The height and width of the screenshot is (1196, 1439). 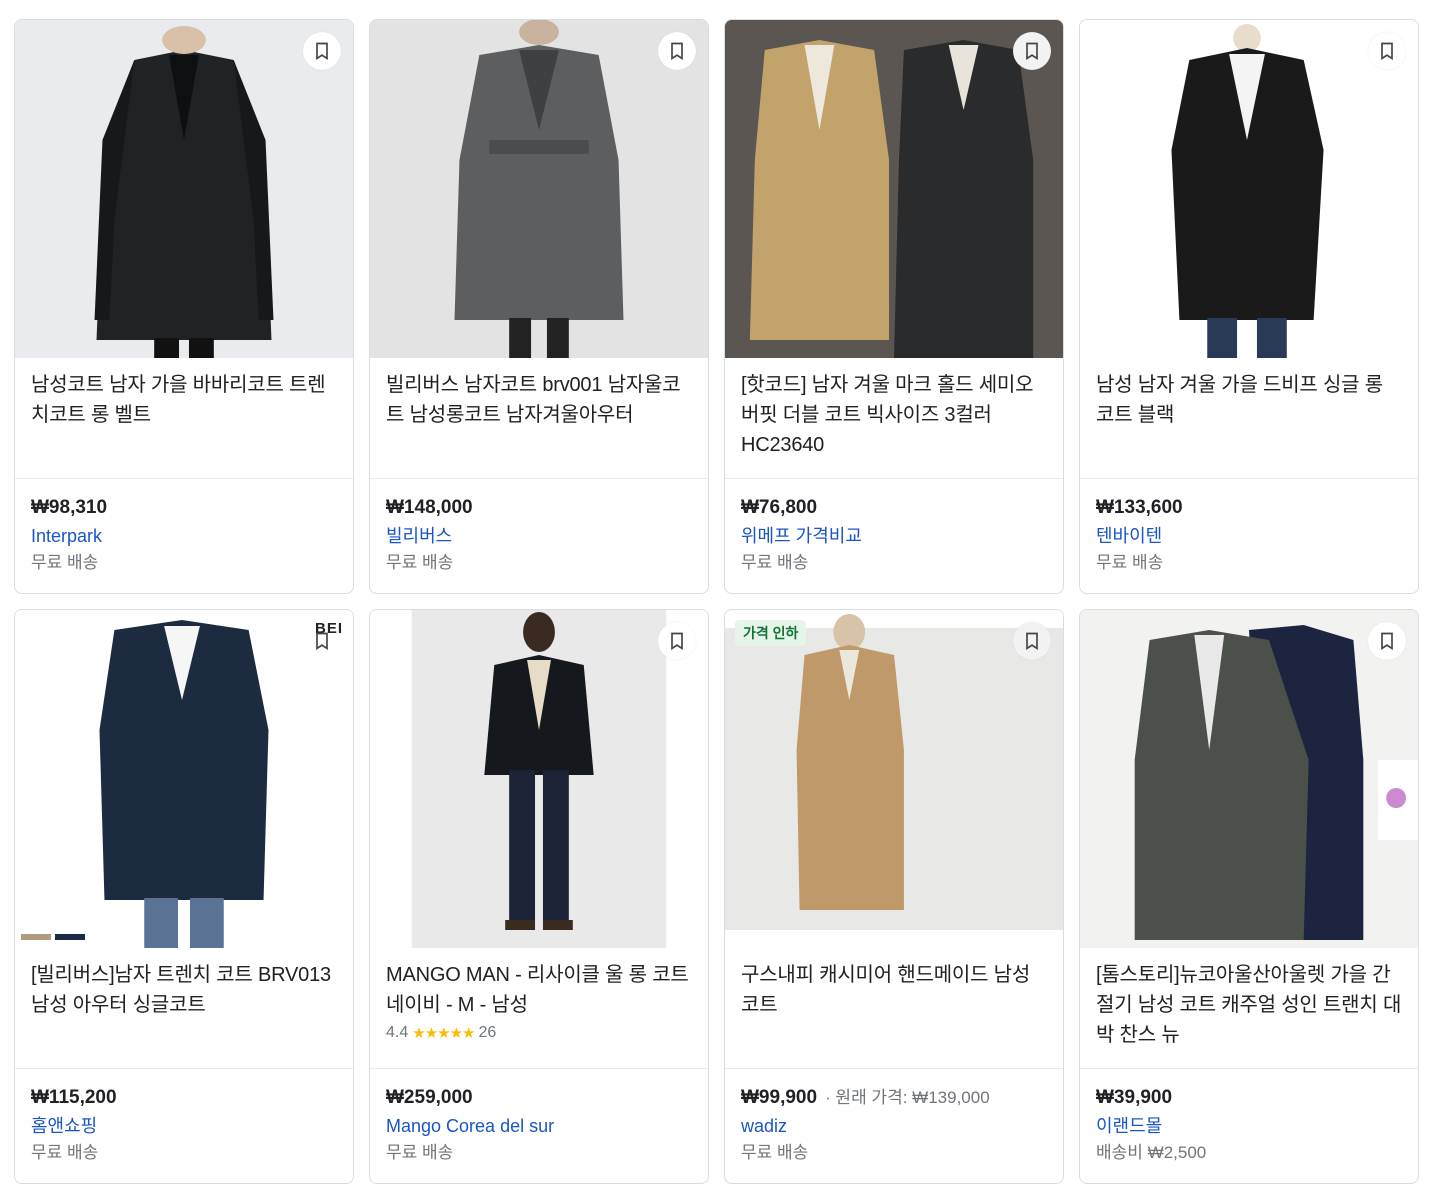 What do you see at coordinates (896, 536) in the screenshot?
I see `merchant-link: 위메프 가격비교` at bounding box center [896, 536].